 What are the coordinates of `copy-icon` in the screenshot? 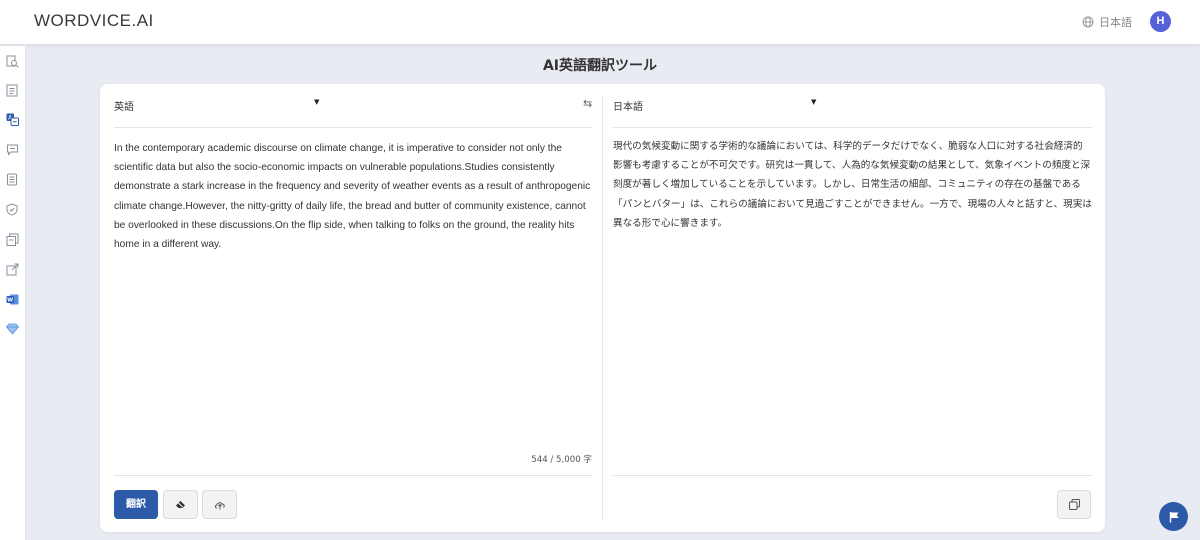 It's located at (1074, 504).